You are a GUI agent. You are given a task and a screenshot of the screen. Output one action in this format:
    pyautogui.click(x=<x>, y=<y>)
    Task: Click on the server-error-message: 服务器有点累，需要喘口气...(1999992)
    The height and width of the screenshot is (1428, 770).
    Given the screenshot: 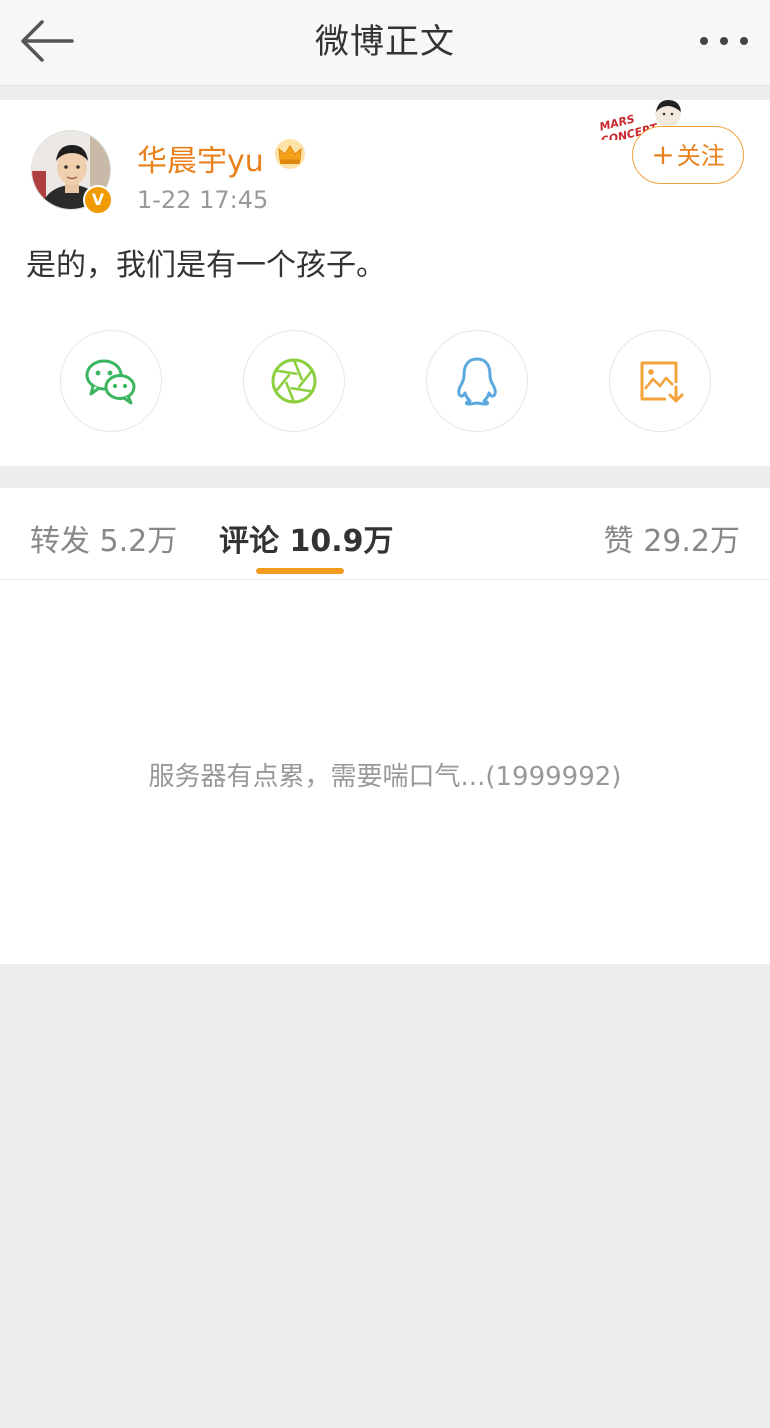 What is the action you would take?
    pyautogui.click(x=385, y=777)
    